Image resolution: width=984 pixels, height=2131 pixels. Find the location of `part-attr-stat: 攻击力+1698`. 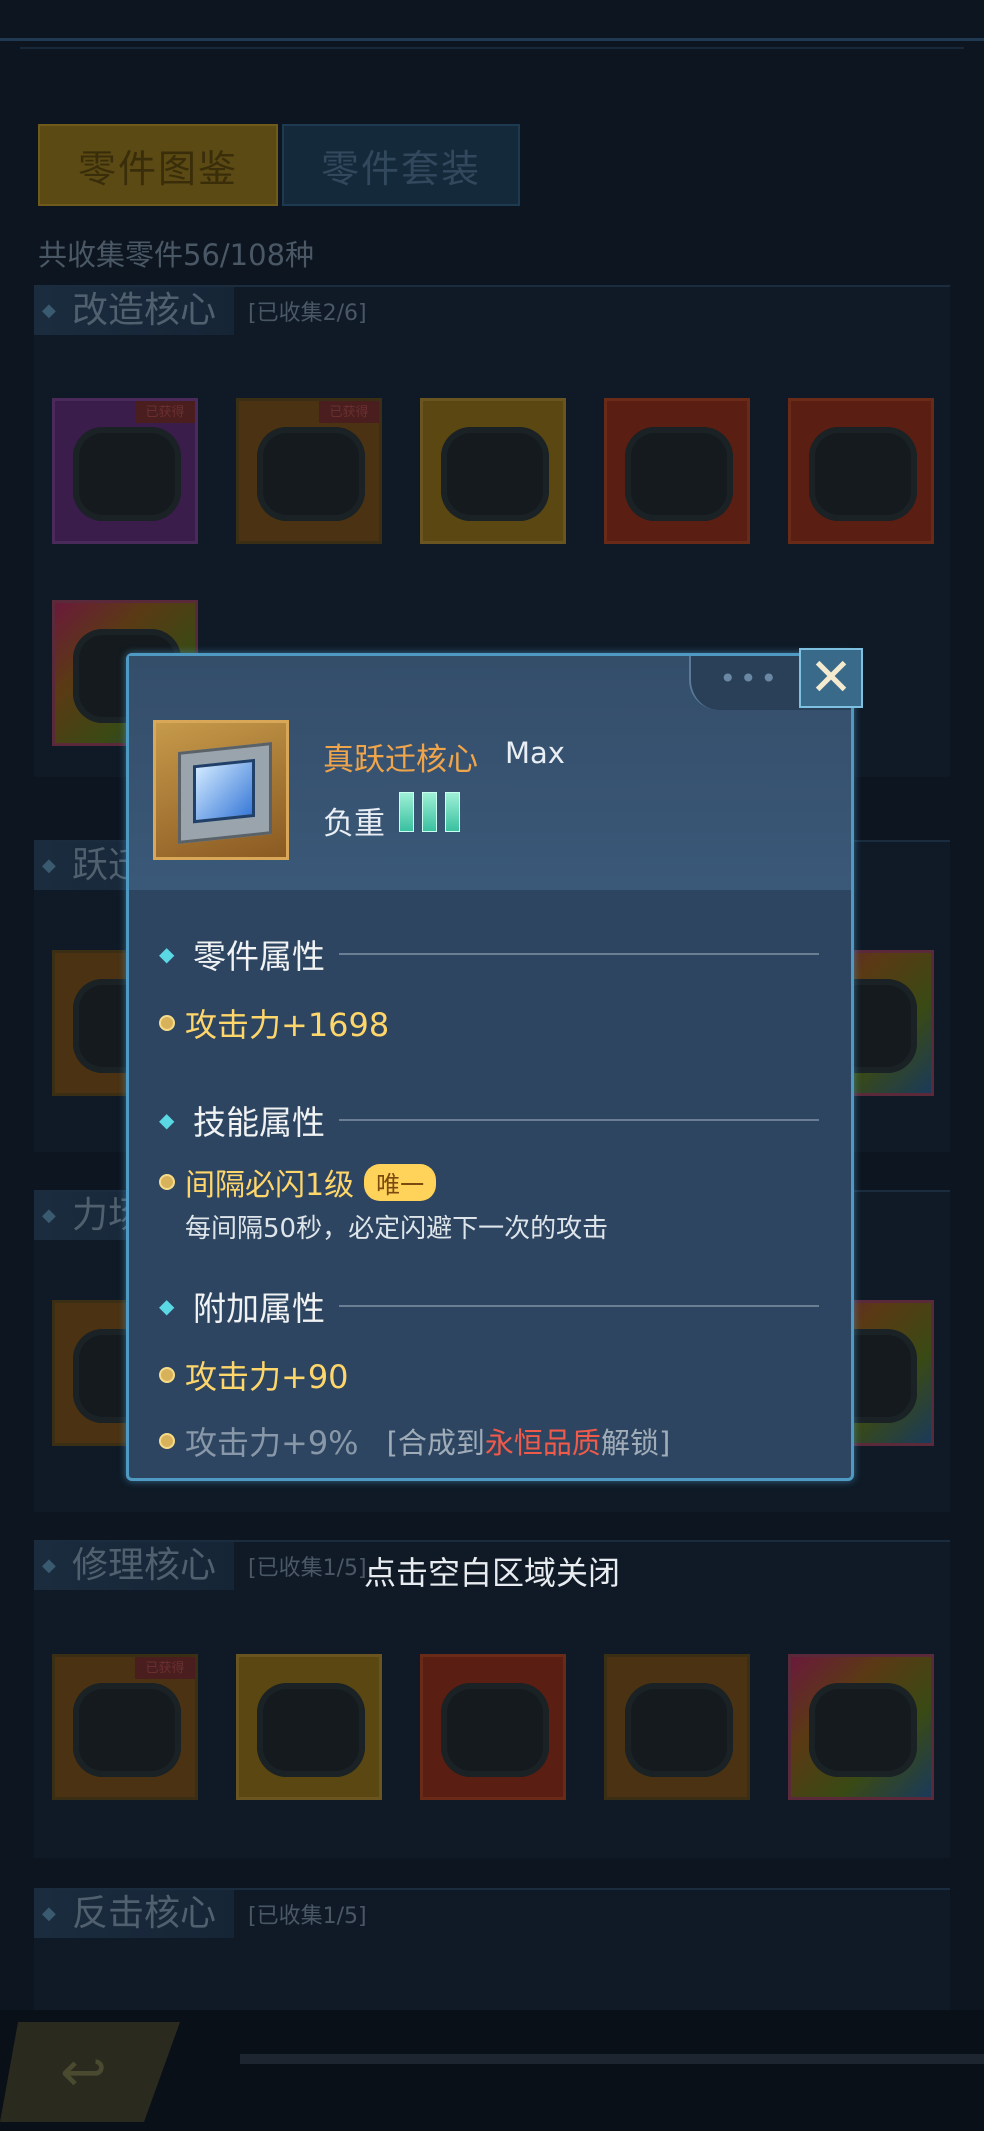

part-attr-stat: 攻击力+1698 is located at coordinates (274, 1023).